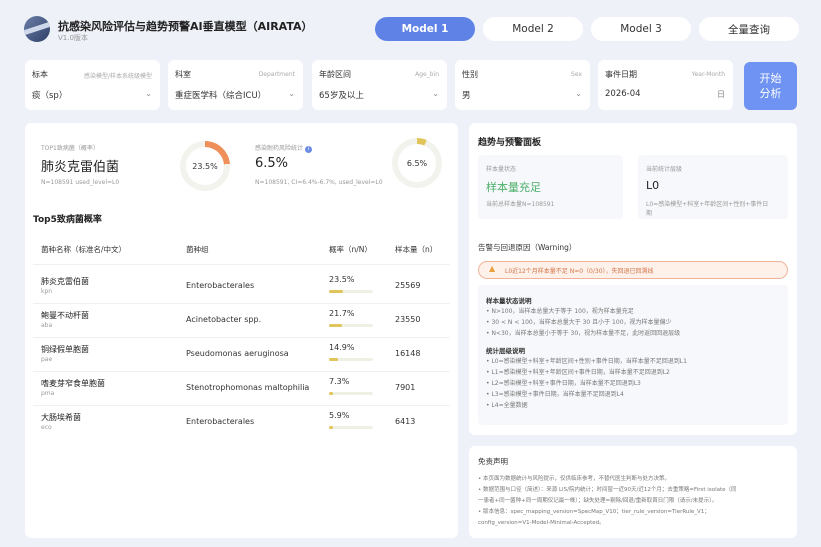 This screenshot has width=821, height=547. What do you see at coordinates (641, 29) in the screenshot?
I see `tab-model-3: Model 3` at bounding box center [641, 29].